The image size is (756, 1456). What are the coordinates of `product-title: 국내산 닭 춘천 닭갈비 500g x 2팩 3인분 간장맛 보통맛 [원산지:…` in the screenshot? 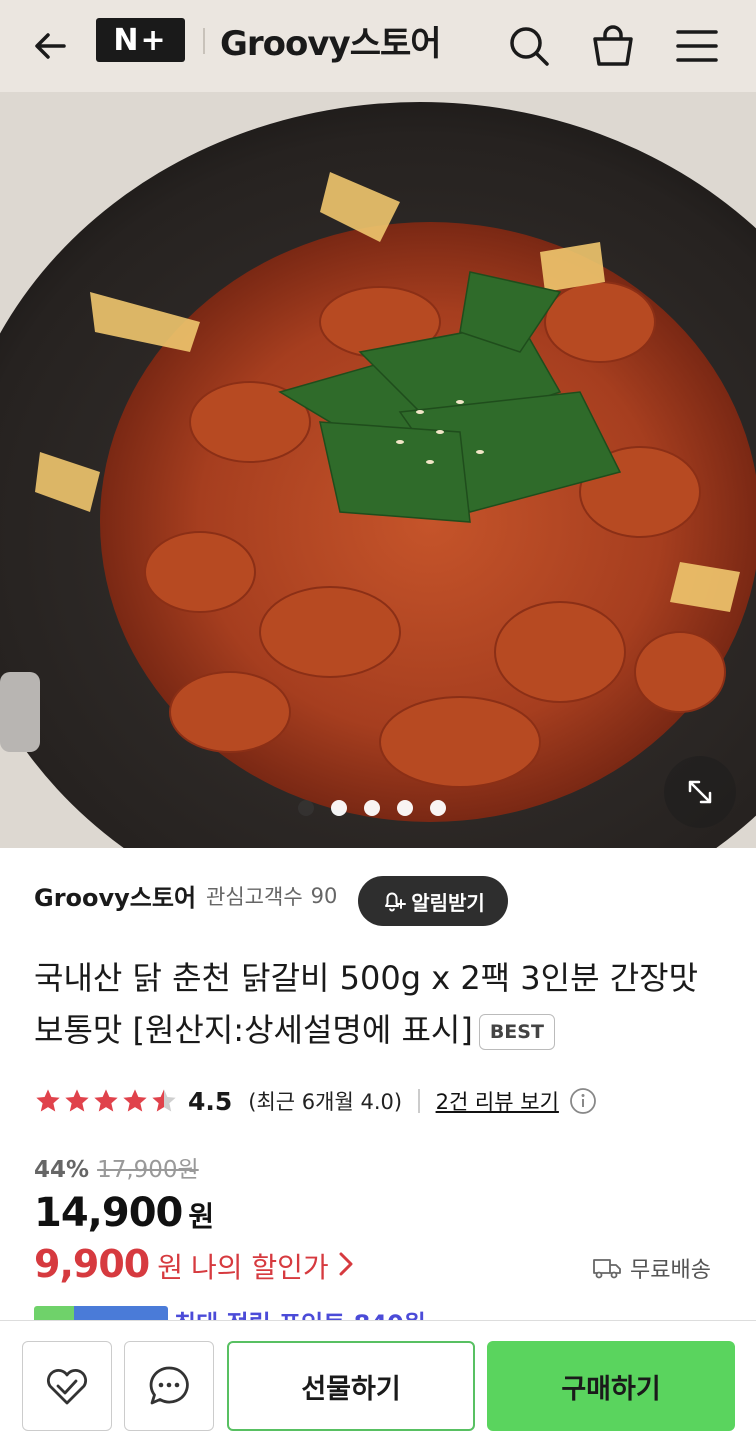 It's located at (366, 1004).